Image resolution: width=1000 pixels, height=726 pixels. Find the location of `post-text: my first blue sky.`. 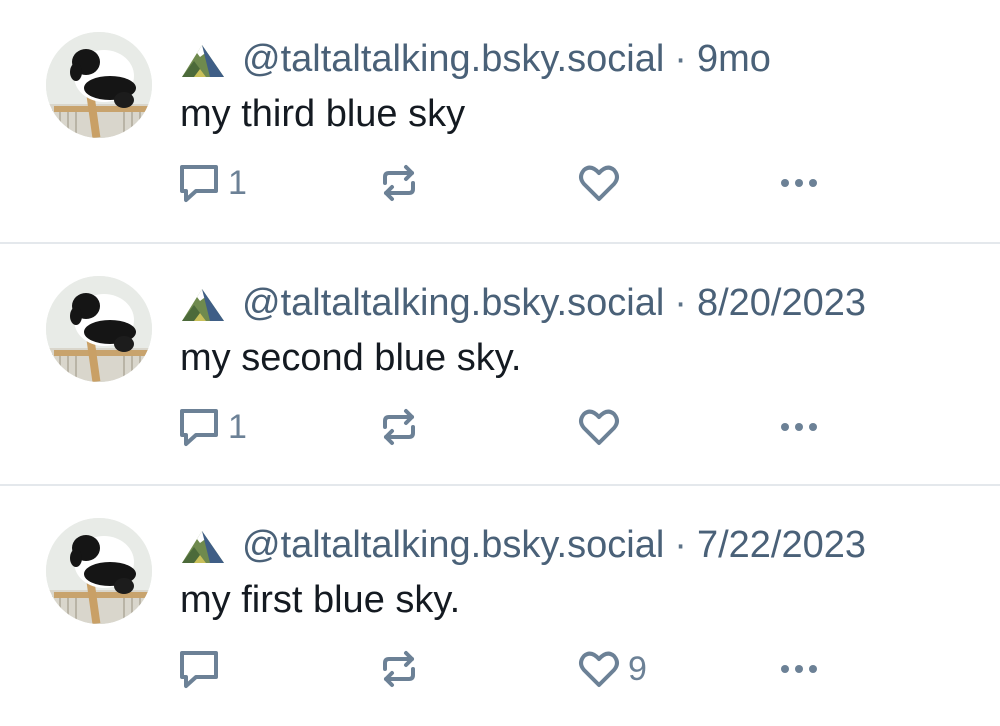

post-text: my first blue sky. is located at coordinates (320, 600).